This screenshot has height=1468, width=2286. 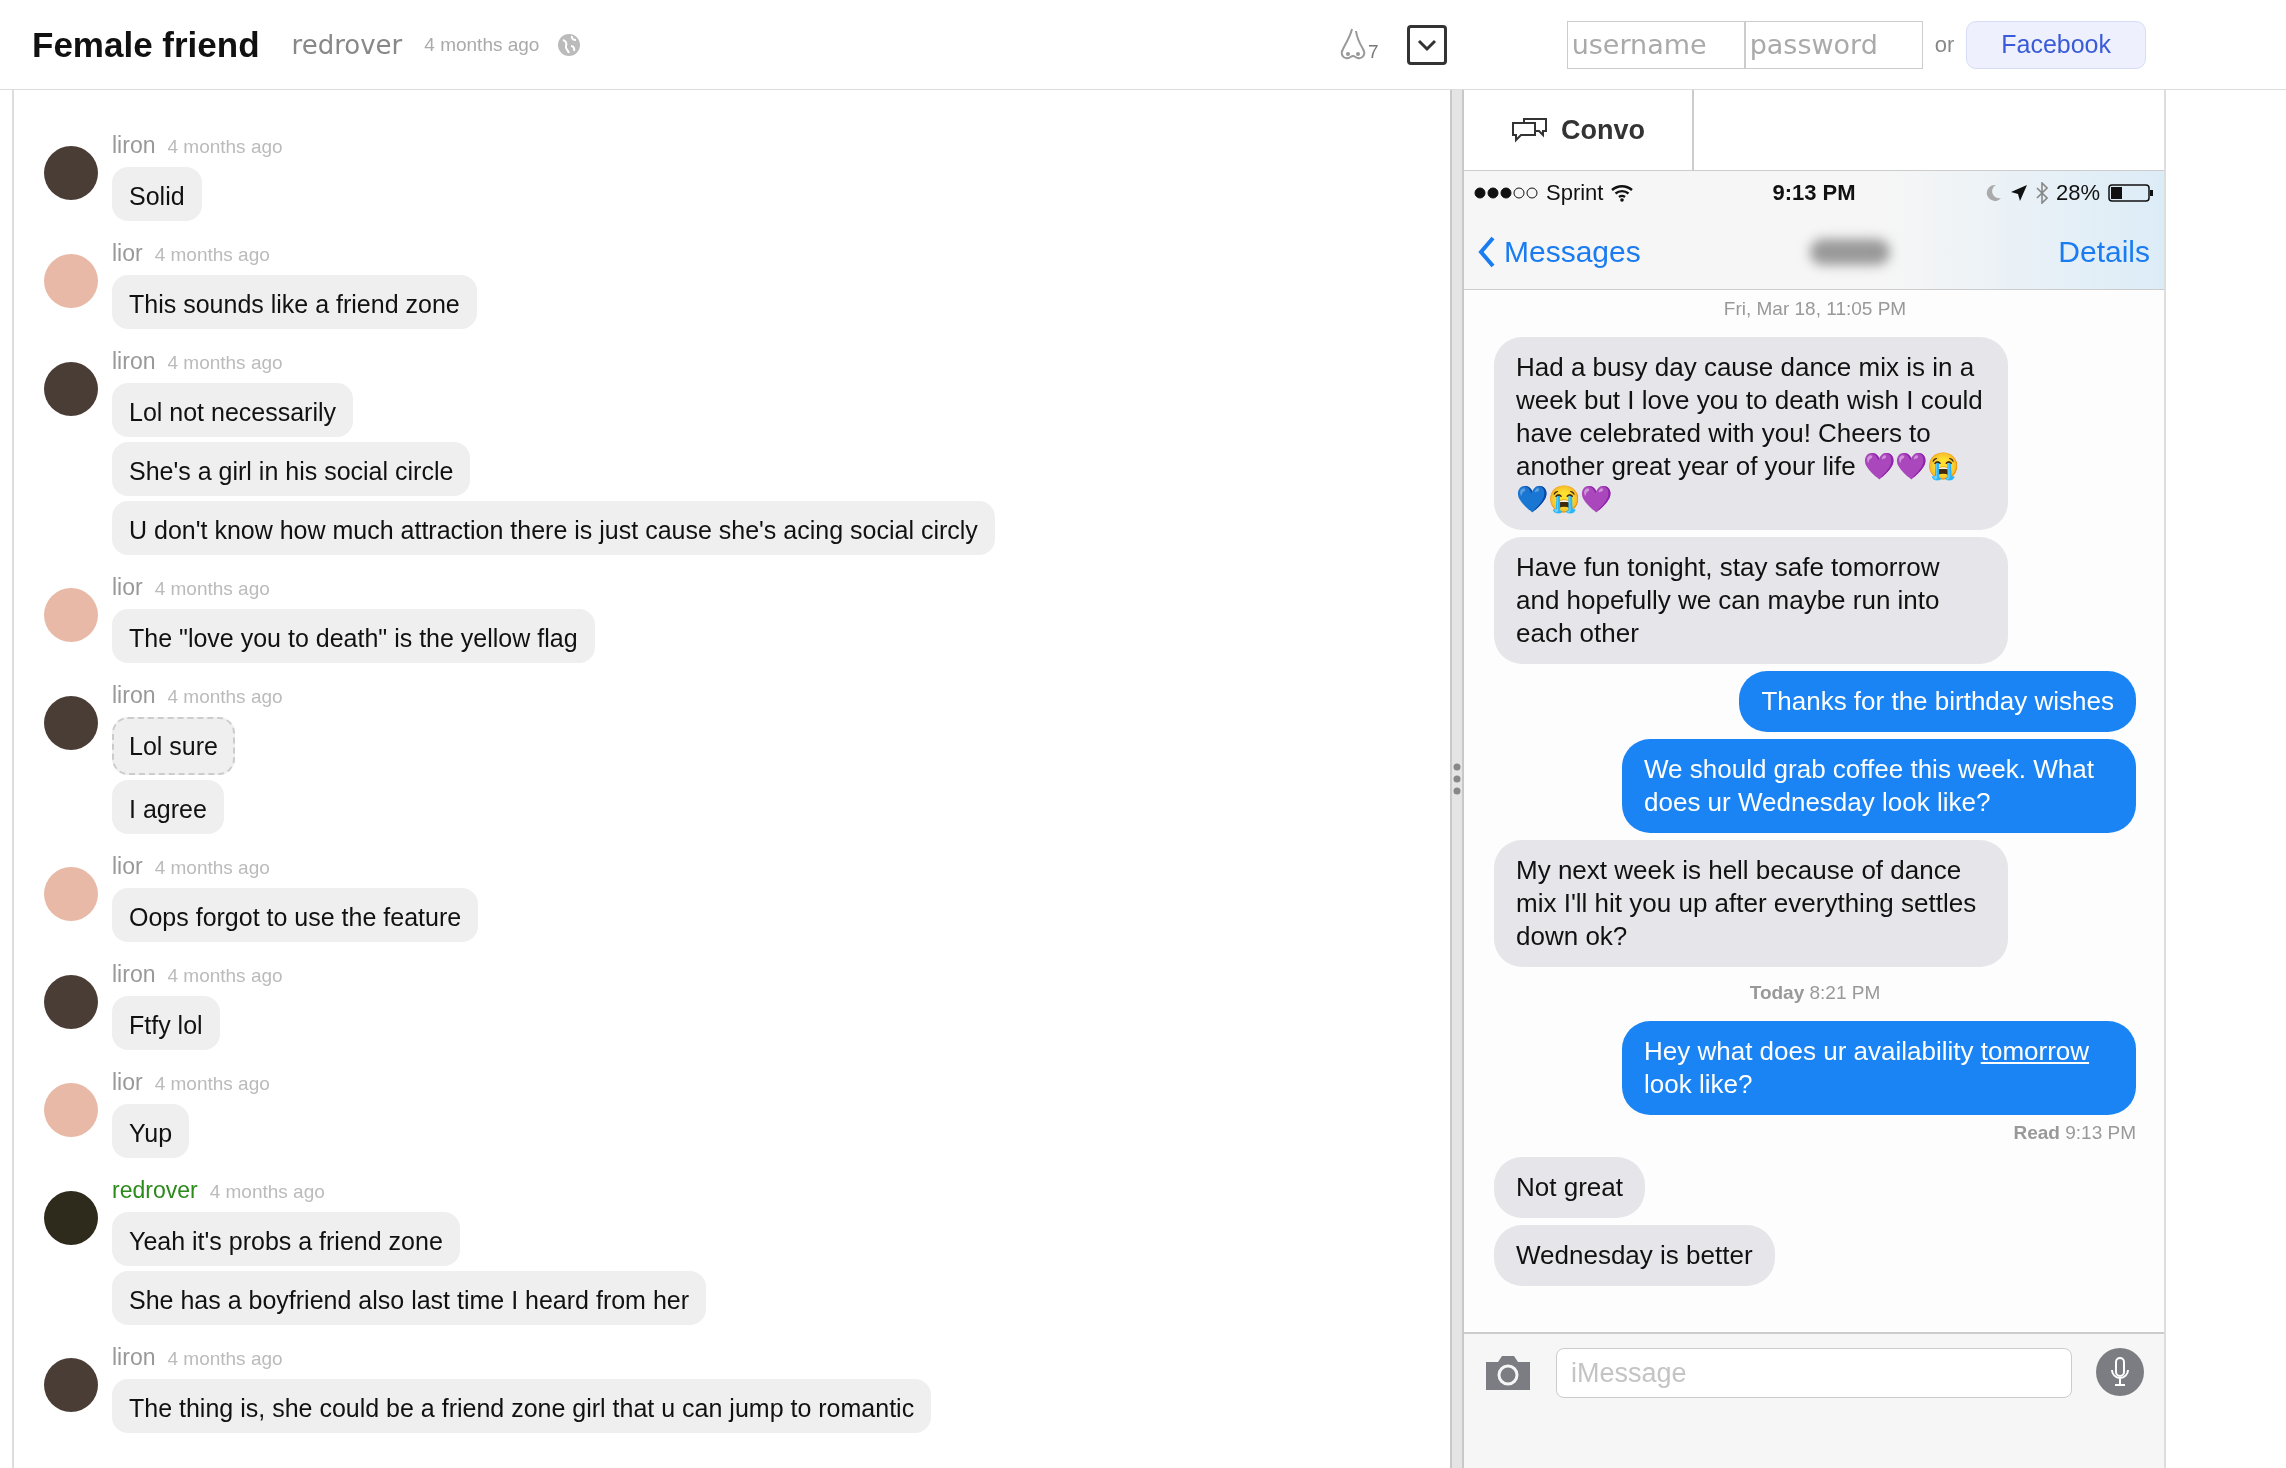 I want to click on message-bubble: Yup, so click(x=151, y=1131).